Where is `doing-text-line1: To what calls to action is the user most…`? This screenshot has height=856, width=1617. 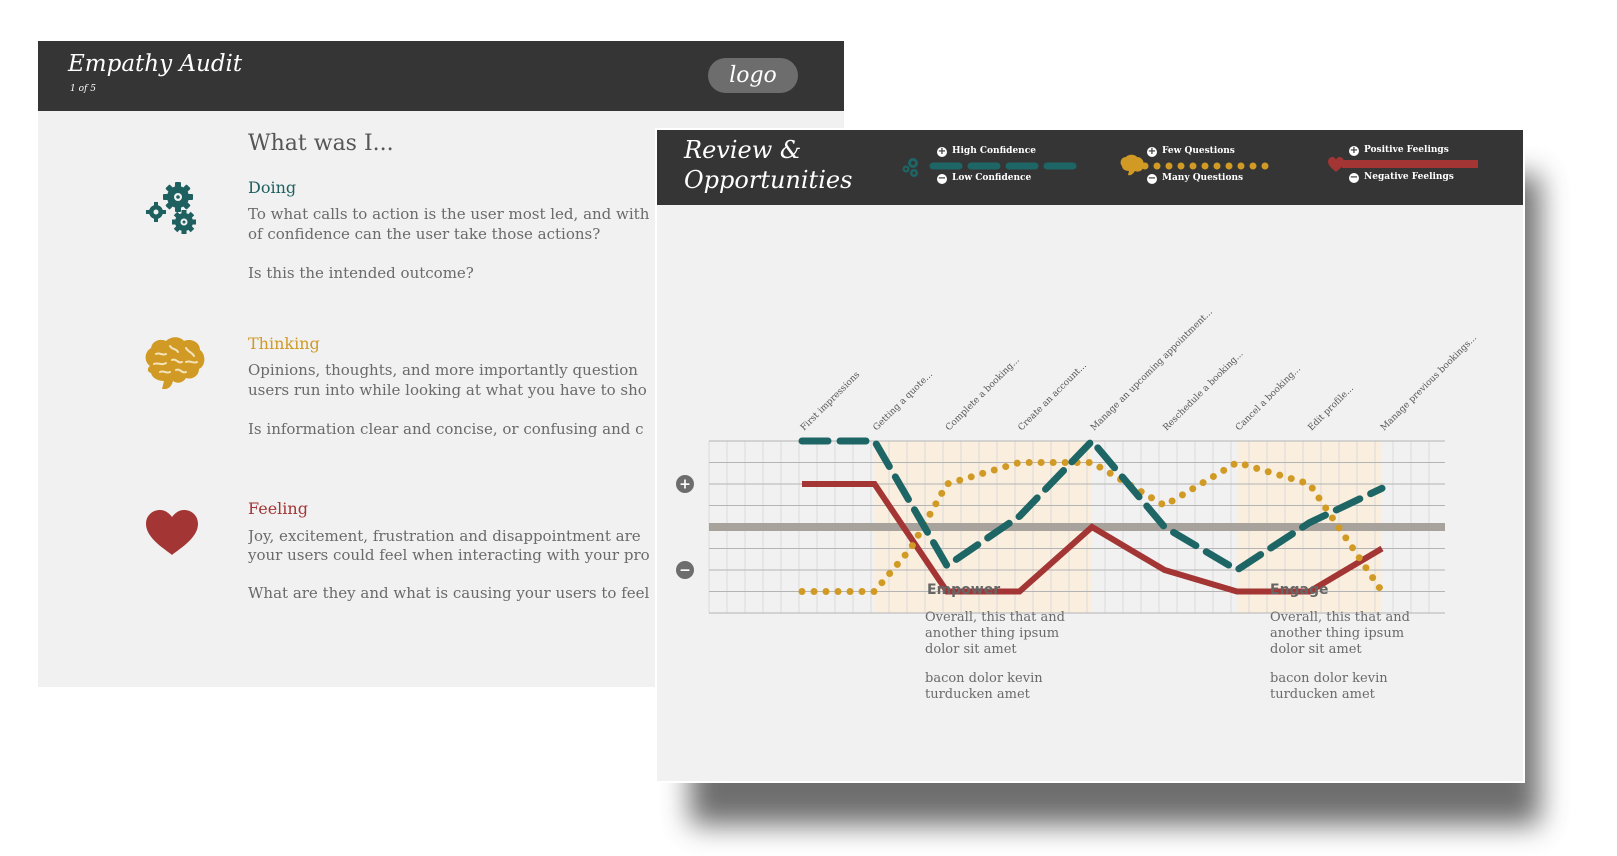 doing-text-line1: To what calls to action is the user most… is located at coordinates (449, 214).